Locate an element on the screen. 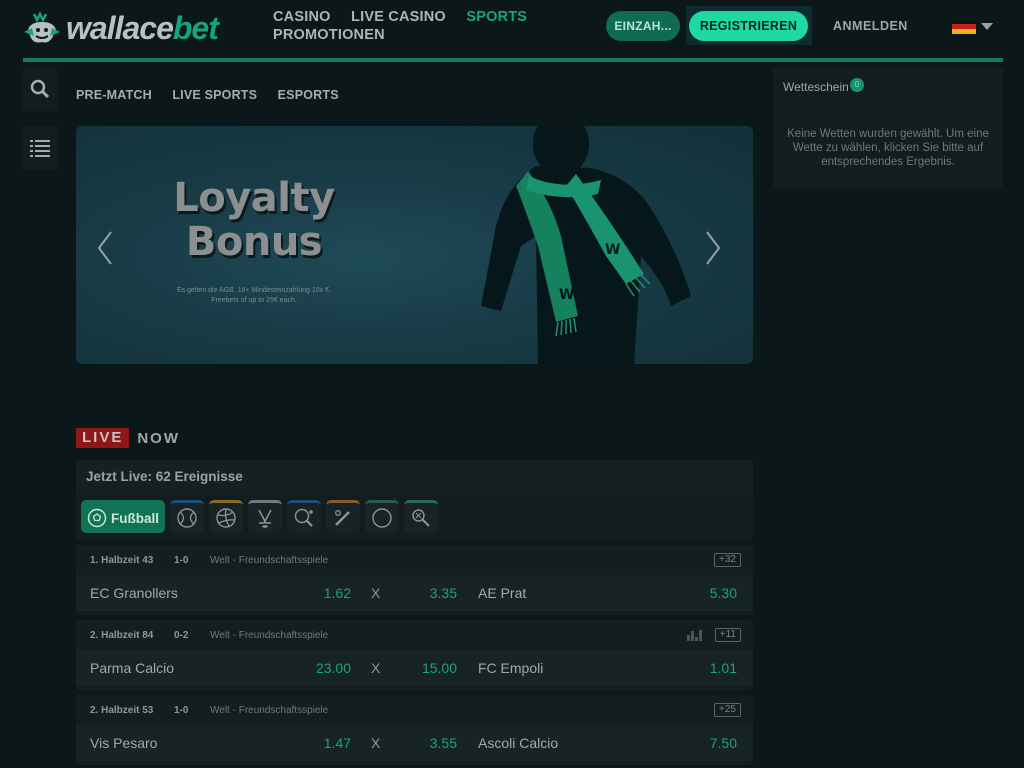 The width and height of the screenshot is (1024, 768). wallace-mascot-icon is located at coordinates (42, 27).